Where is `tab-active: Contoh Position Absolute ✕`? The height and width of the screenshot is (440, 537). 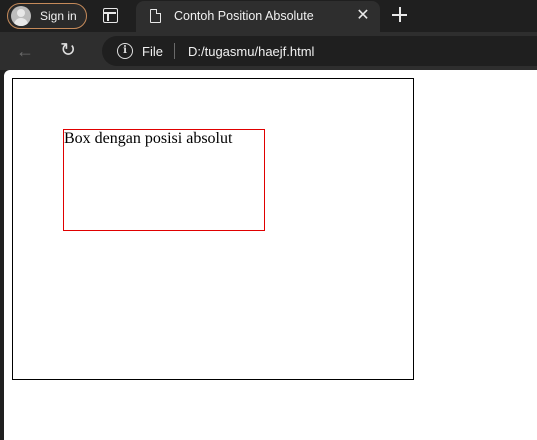 tab-active: Contoh Position Absolute ✕ is located at coordinates (258, 16).